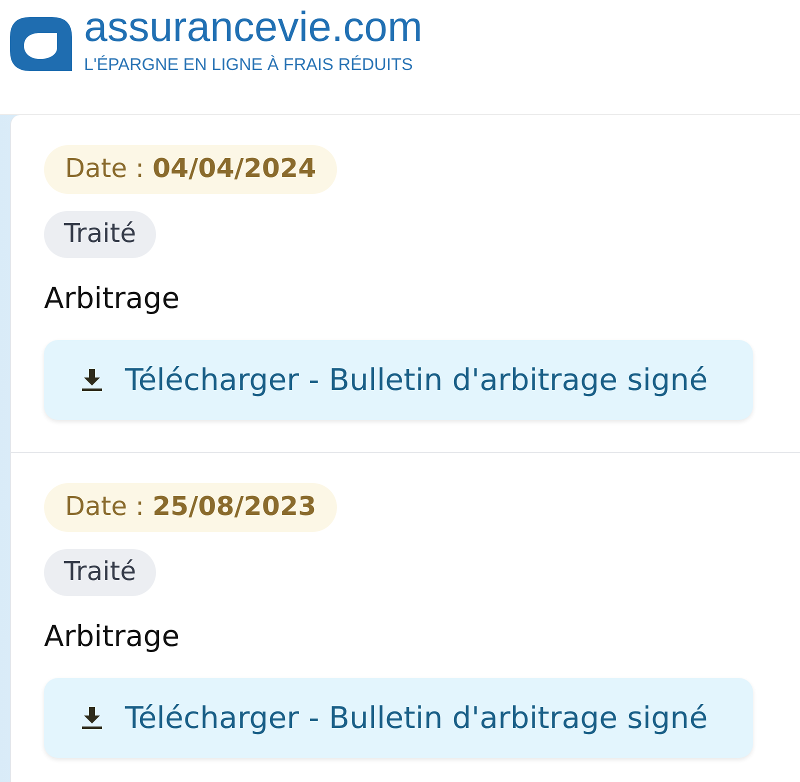  Describe the element at coordinates (248, 65) in the screenshot. I see `site-tagline: L'ÉPARGNE EN LIGNE À FRAIS RÉDUITS` at that location.